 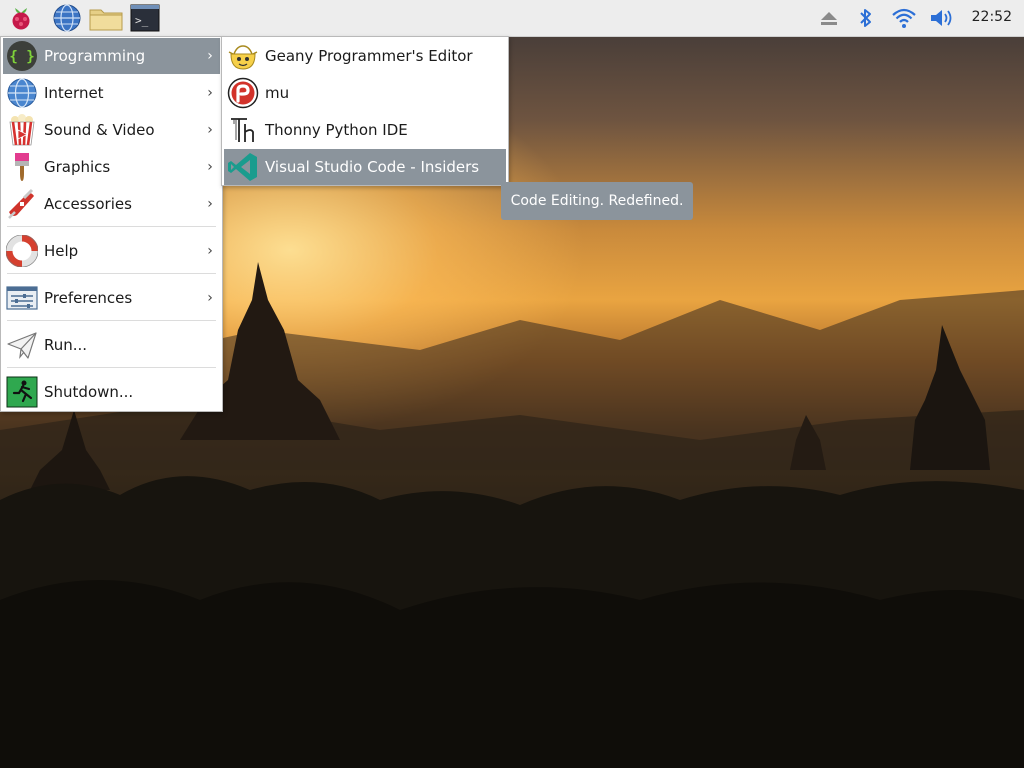 I want to click on thonny-icon, so click(x=242, y=130).